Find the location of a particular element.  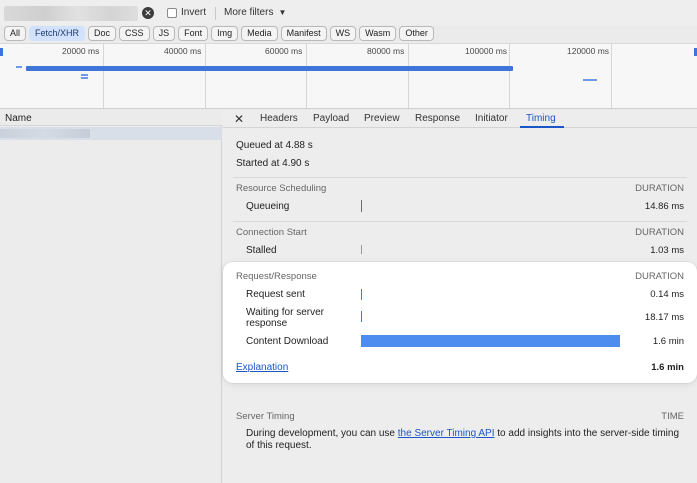

overview-request-bar is located at coordinates (269, 68).